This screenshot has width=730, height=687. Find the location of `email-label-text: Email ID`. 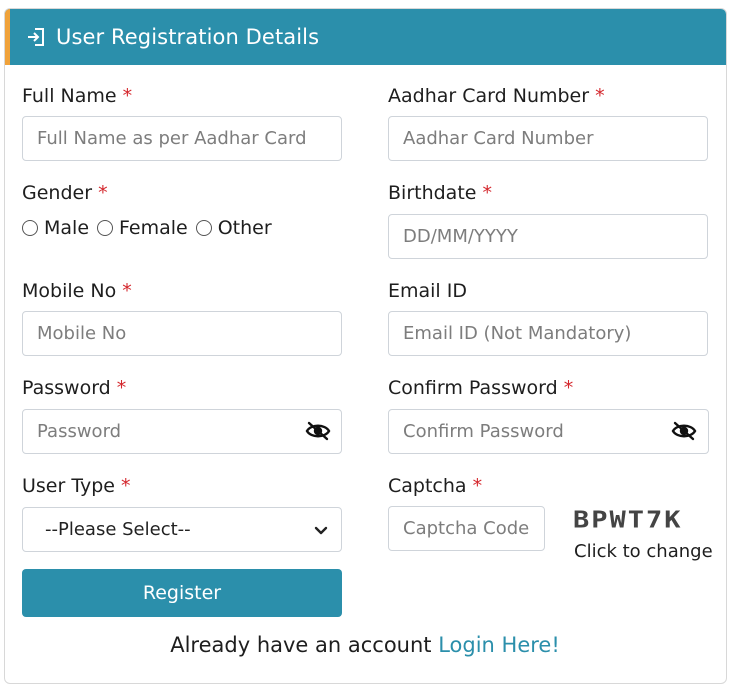

email-label-text: Email ID is located at coordinates (427, 291).